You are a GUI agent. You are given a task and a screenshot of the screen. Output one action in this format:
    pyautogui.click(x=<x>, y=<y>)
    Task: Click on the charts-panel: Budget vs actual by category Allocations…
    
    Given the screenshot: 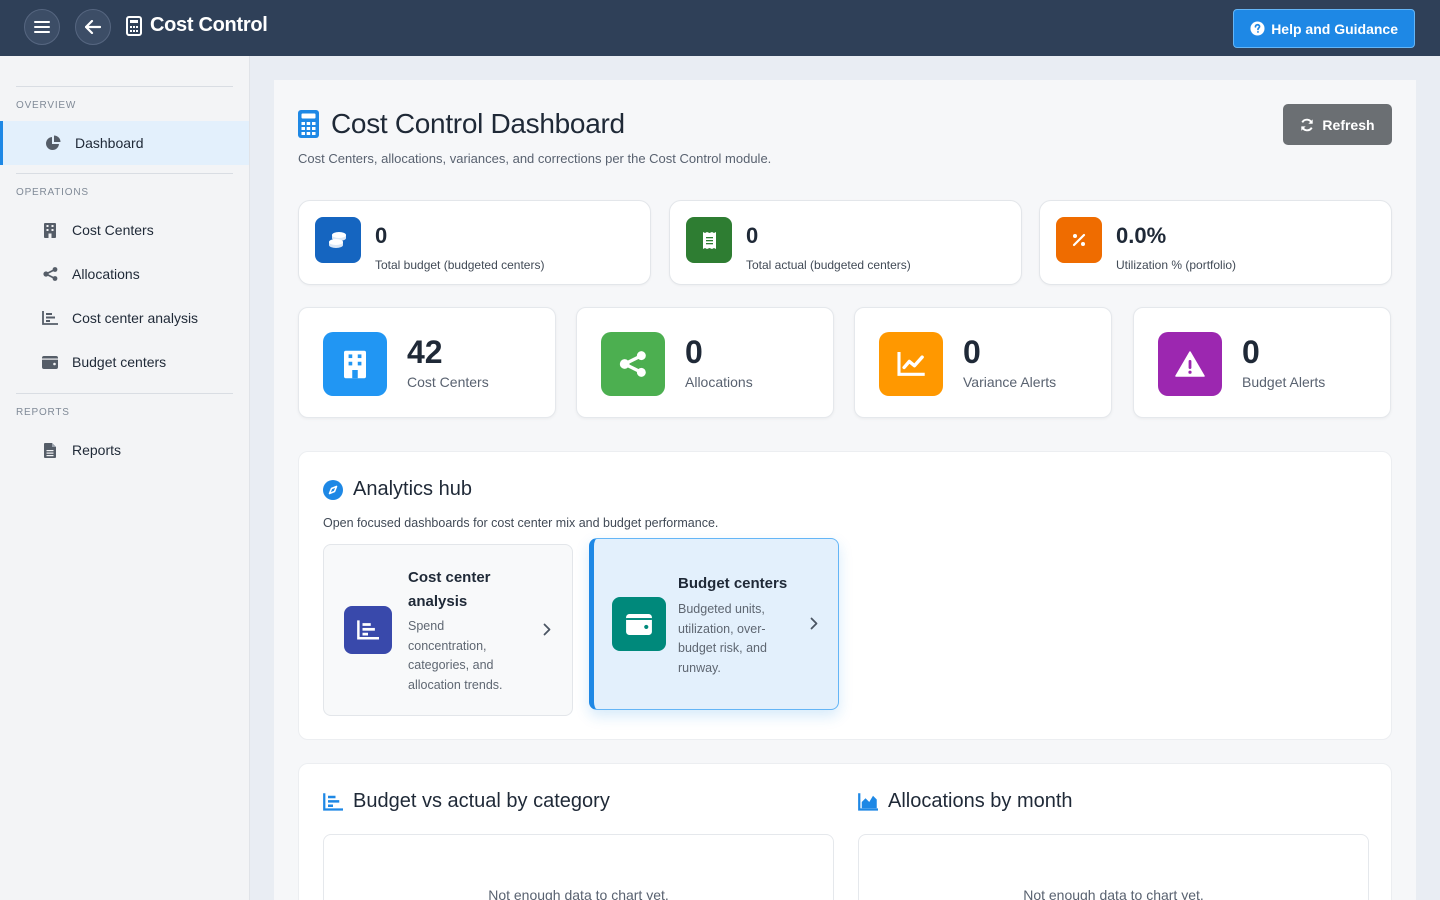 What is the action you would take?
    pyautogui.click(x=845, y=831)
    